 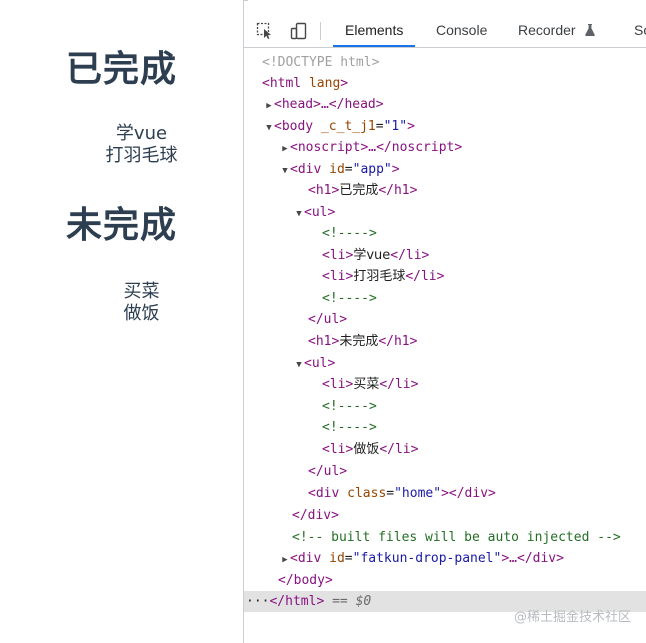 I want to click on todo-heading: 未完成, so click(x=121, y=225).